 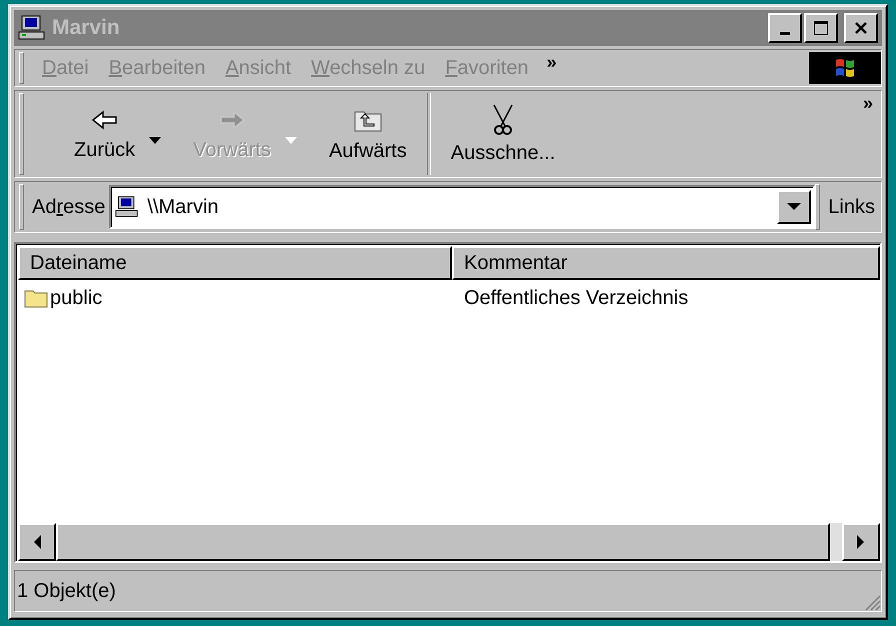 What do you see at coordinates (86, 28) in the screenshot?
I see `window-title: Marvin` at bounding box center [86, 28].